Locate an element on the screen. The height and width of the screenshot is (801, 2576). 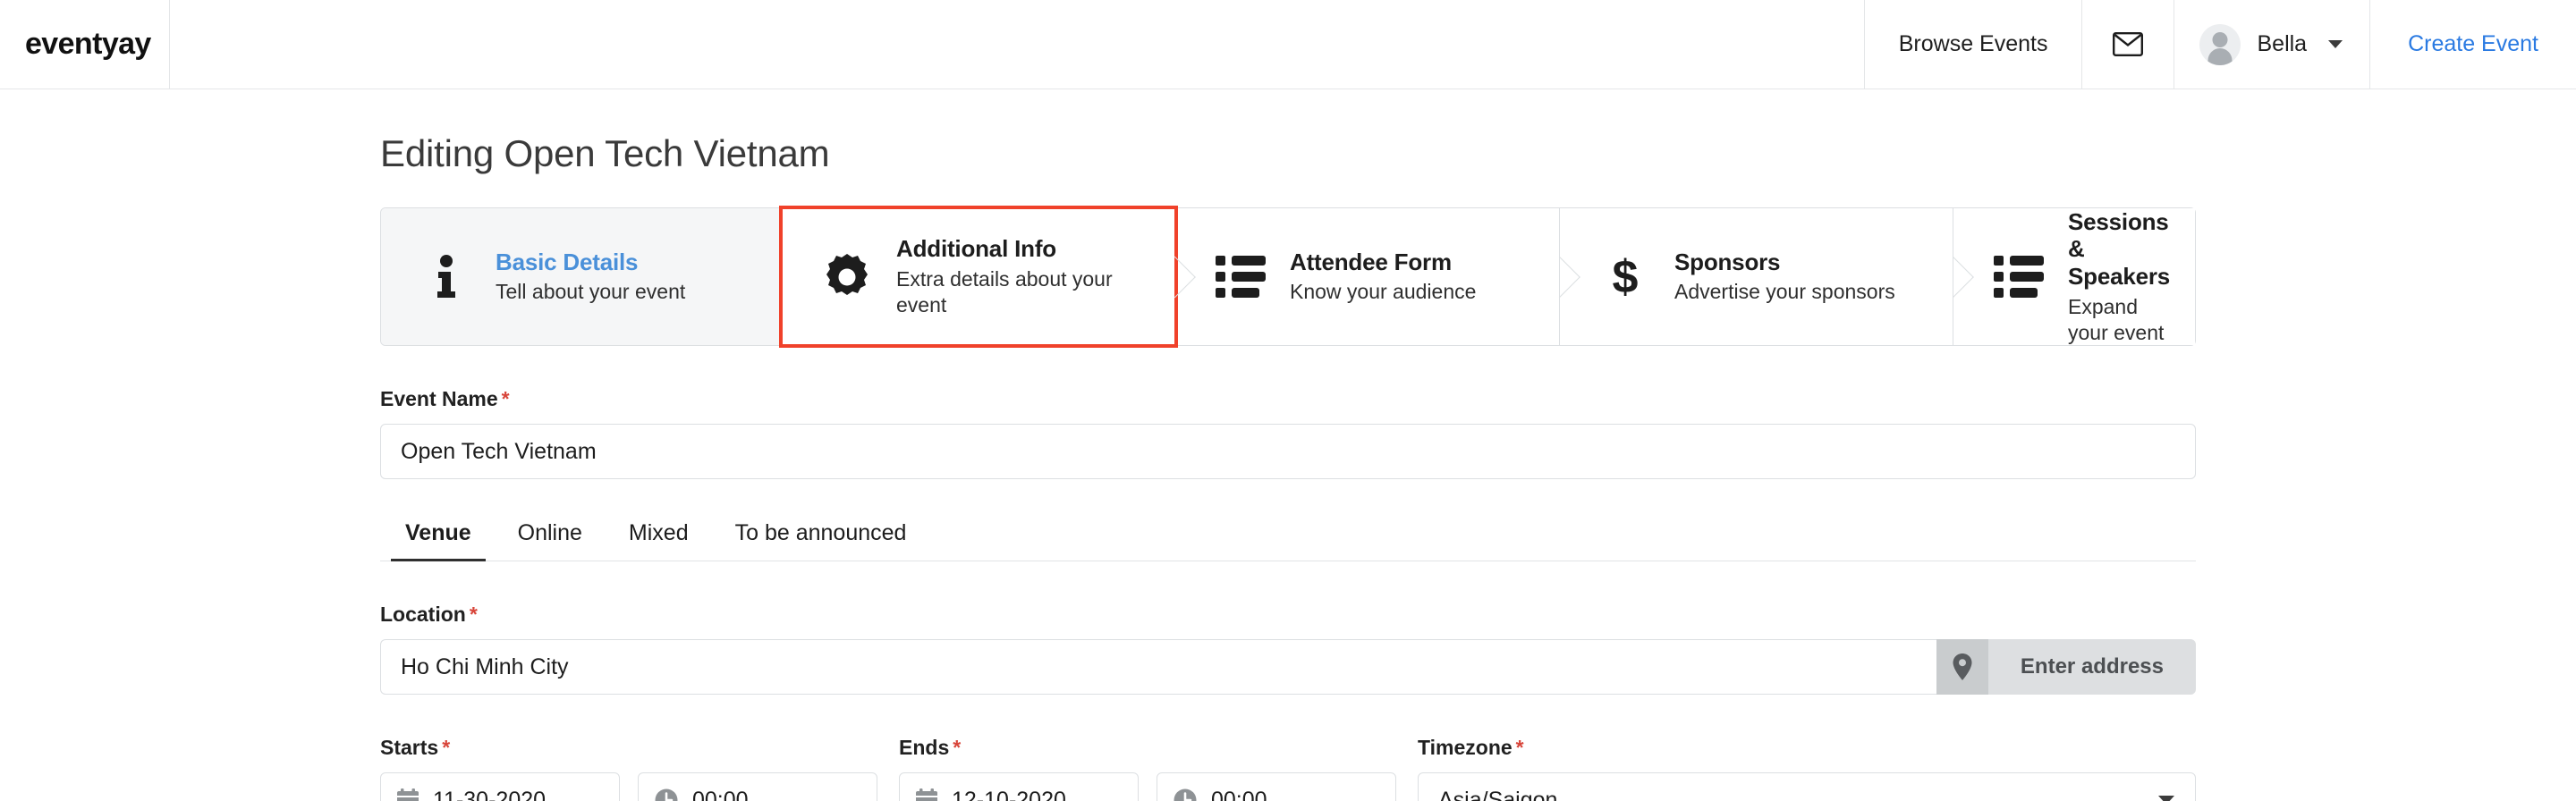
ends-label-text: Ends is located at coordinates (924, 748).